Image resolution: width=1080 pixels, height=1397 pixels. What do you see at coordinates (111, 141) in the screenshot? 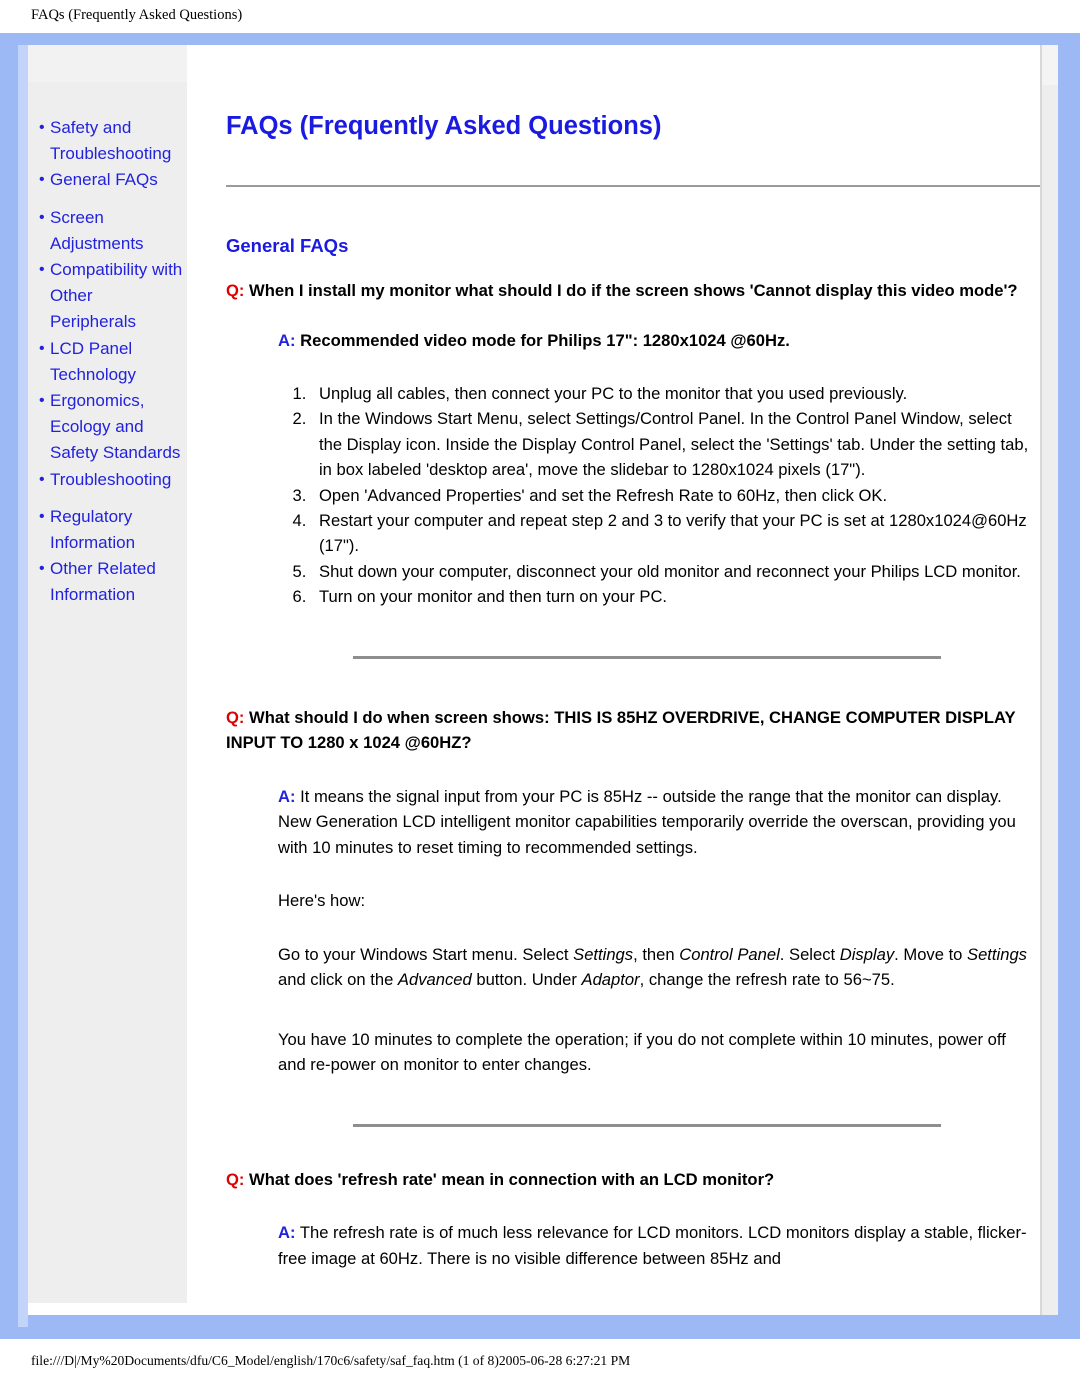
I see `sidebar-item-label: Safety and Troubleshooting` at bounding box center [111, 141].